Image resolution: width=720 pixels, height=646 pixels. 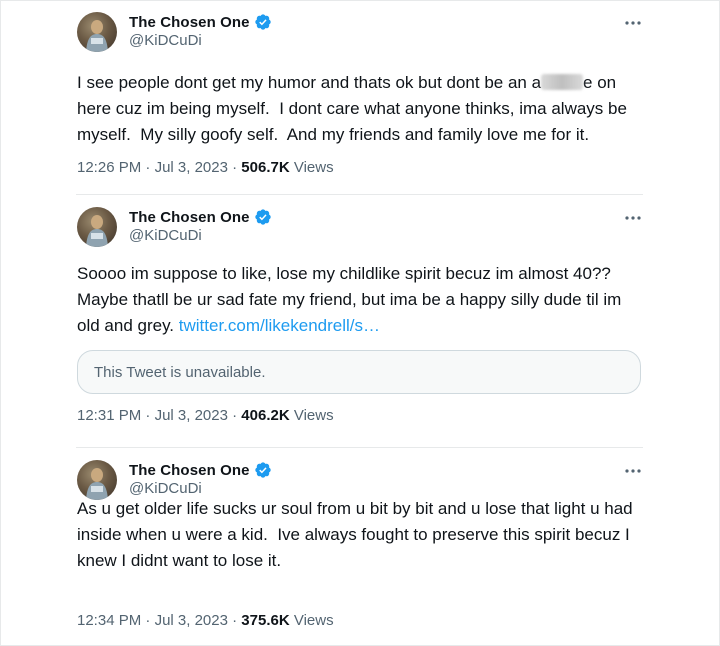 What do you see at coordinates (265, 620) in the screenshot?
I see `views-count: 375.6K` at bounding box center [265, 620].